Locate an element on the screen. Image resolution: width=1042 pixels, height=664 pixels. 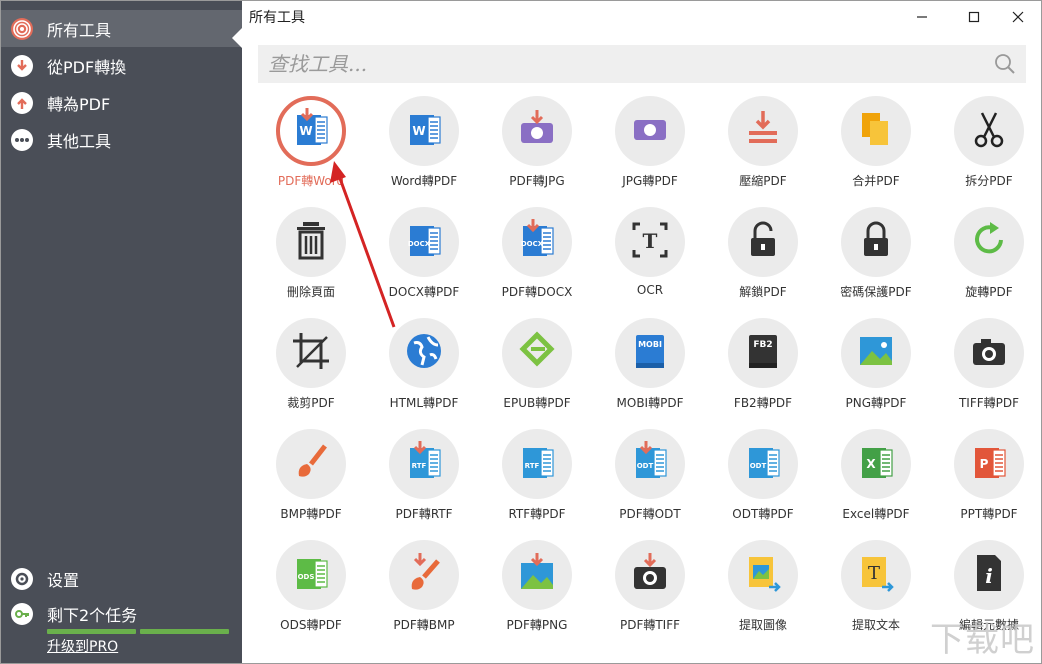
sidebar-item-label: 其他工具 is located at coordinates (79, 141).